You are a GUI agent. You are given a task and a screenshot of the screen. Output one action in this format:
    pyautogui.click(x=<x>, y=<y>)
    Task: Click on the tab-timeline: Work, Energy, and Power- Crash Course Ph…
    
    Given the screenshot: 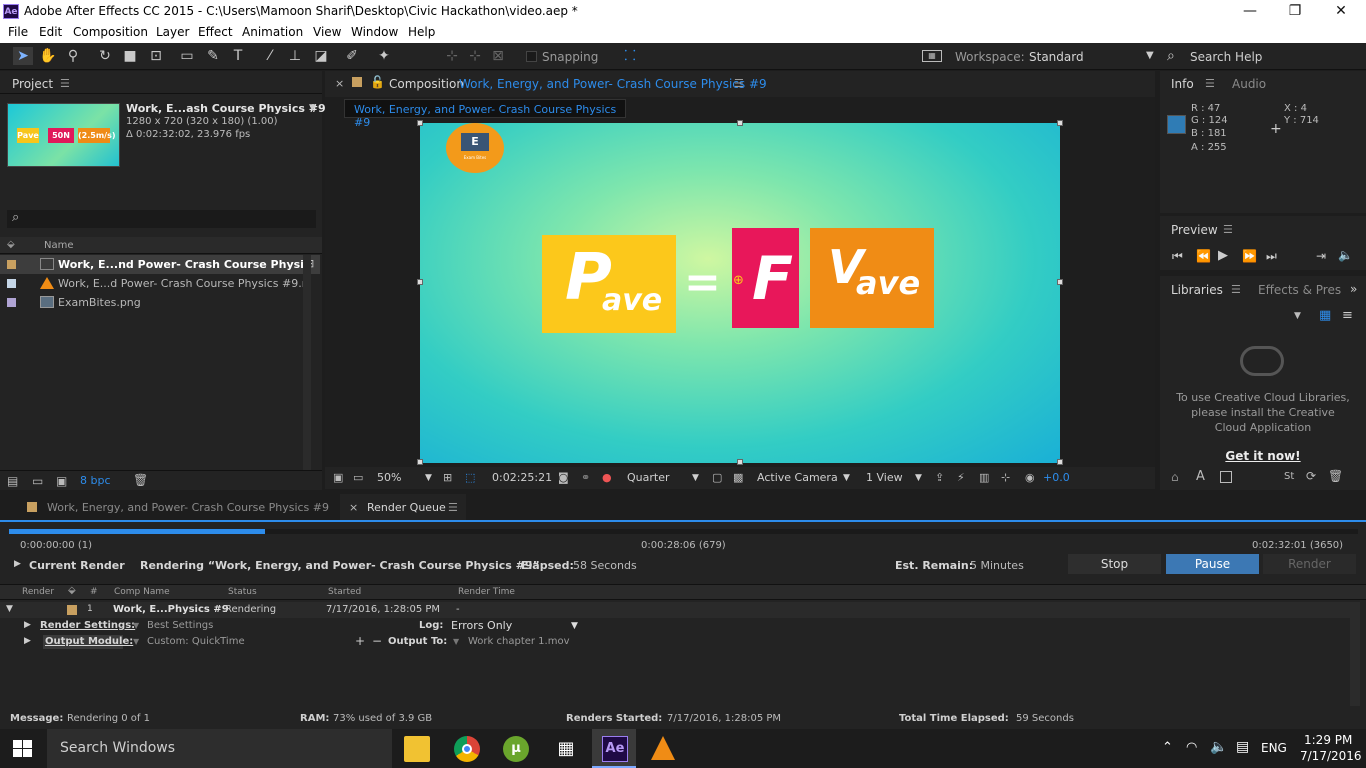 What is the action you would take?
    pyautogui.click(x=188, y=507)
    